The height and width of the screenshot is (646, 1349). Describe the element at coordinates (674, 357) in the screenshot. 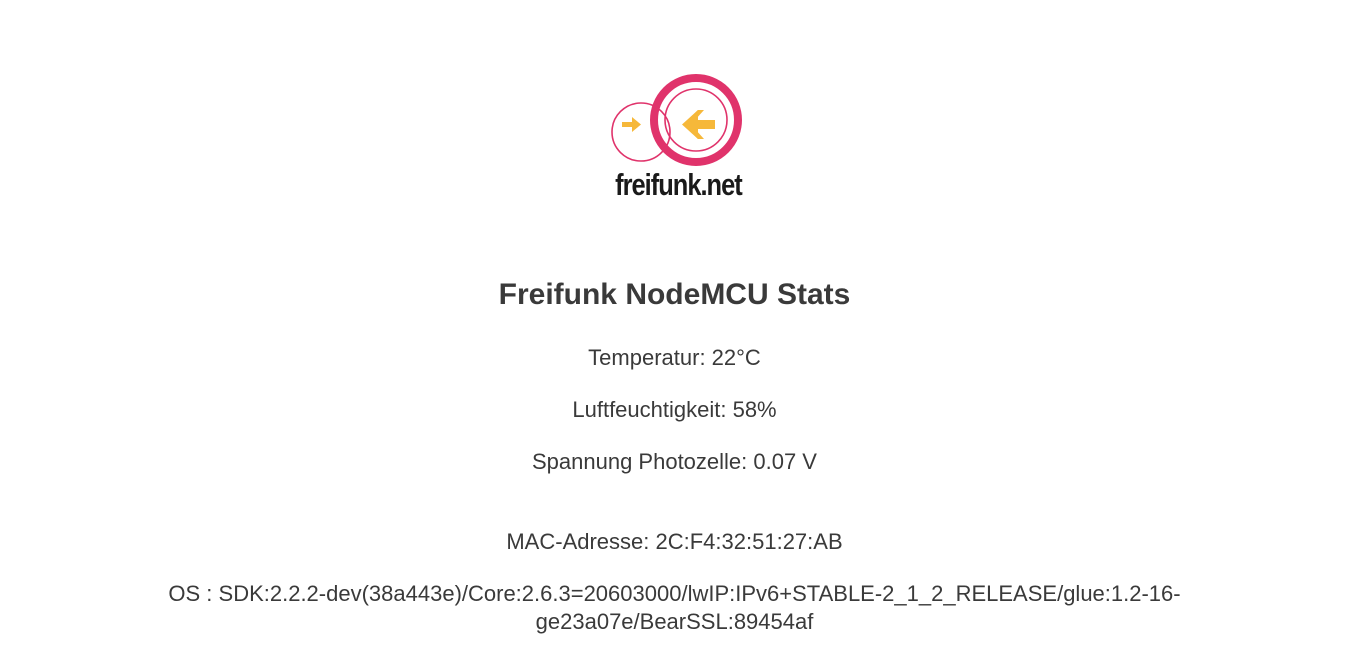

I see `temperature-reading: Temperatur: 22°C` at that location.